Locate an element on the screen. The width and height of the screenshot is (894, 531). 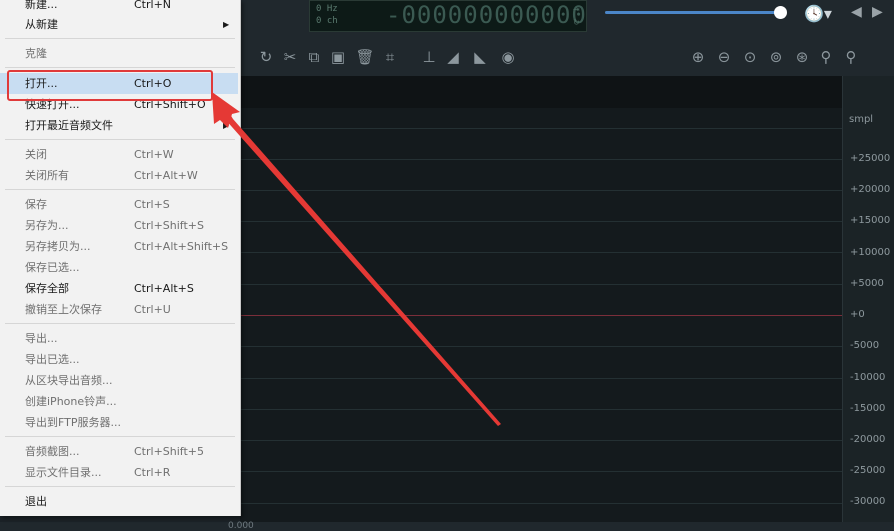
zoom-vertical-in-icon: ⚲ is located at coordinates (826, 57).